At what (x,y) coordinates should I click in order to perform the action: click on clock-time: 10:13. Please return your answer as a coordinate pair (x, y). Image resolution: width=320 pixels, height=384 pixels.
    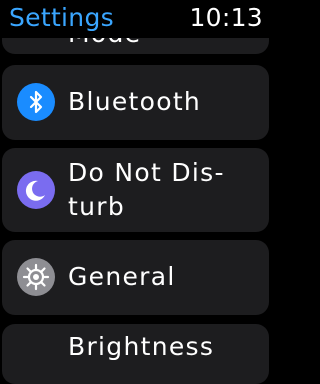
    Looking at the image, I should click on (226, 17).